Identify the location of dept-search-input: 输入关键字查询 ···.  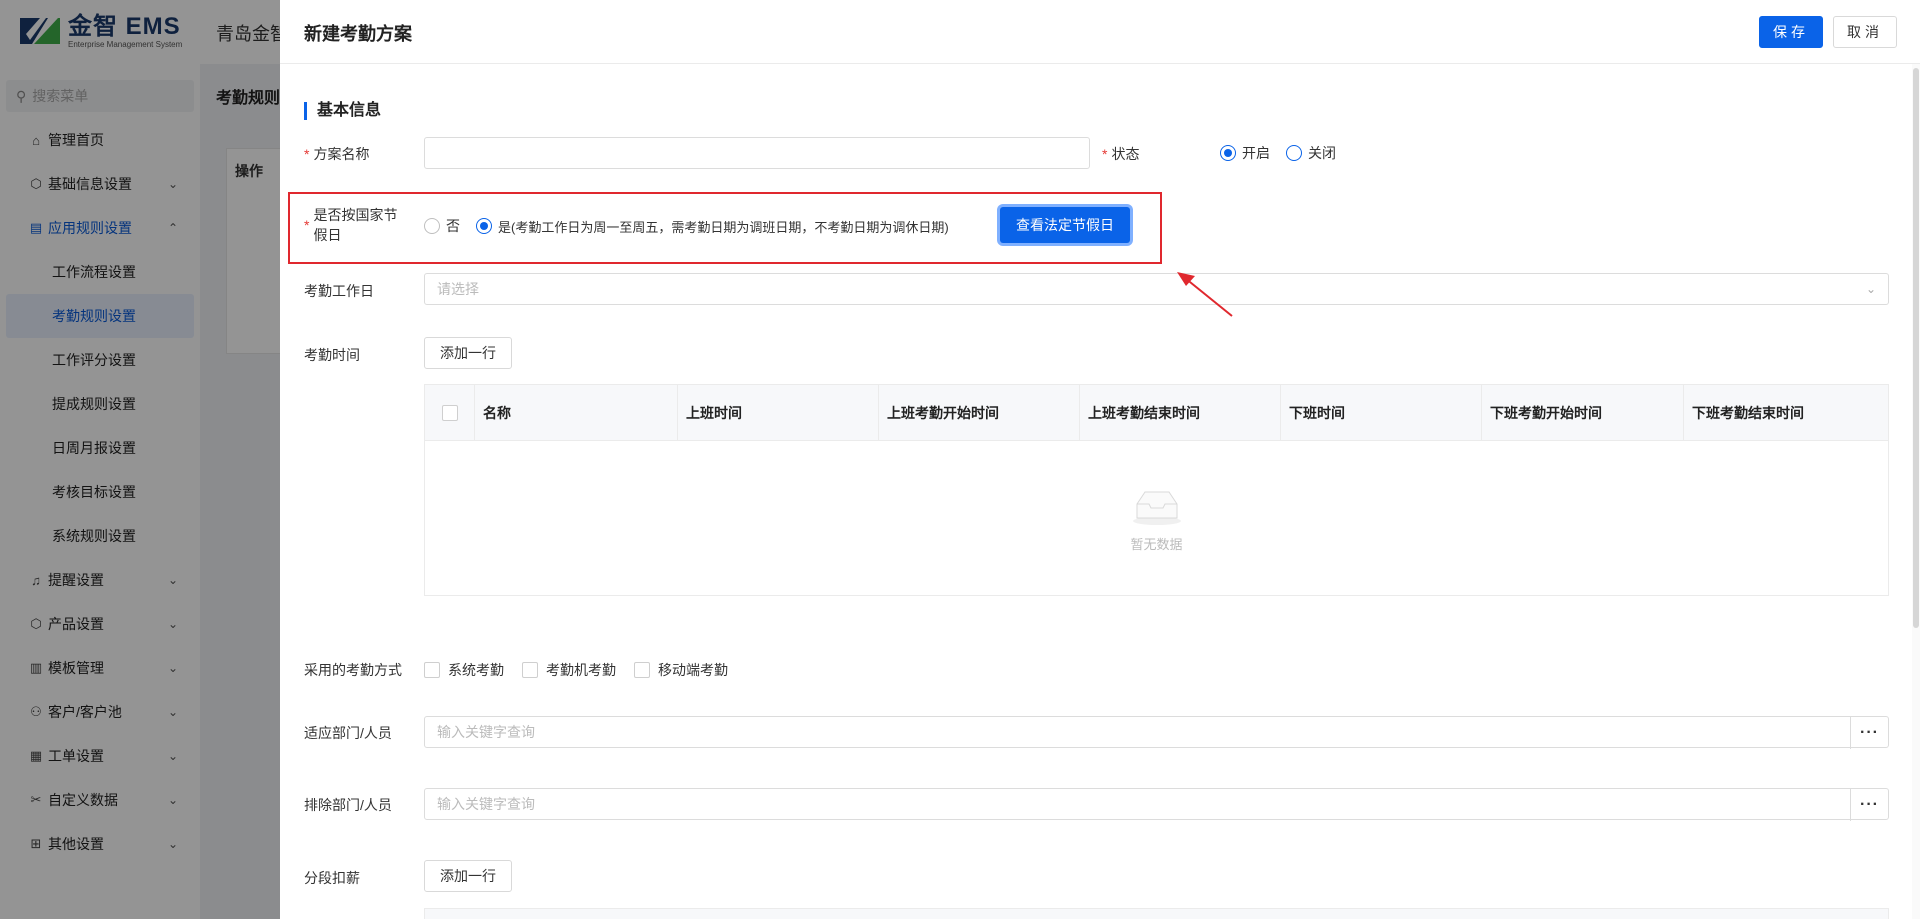
(1156, 732).